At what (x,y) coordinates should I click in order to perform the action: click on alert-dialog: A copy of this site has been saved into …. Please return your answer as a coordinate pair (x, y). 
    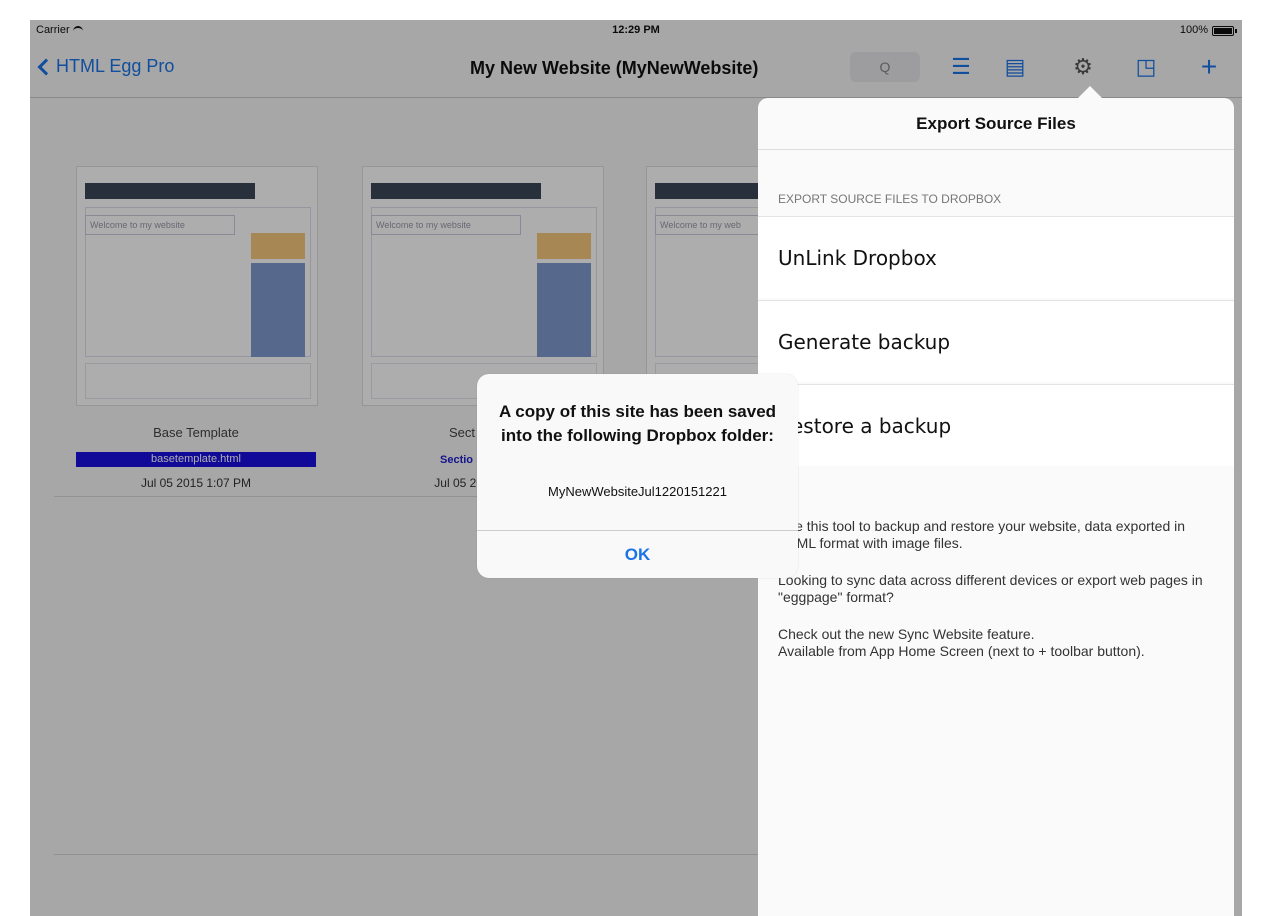
    Looking at the image, I should click on (637, 476).